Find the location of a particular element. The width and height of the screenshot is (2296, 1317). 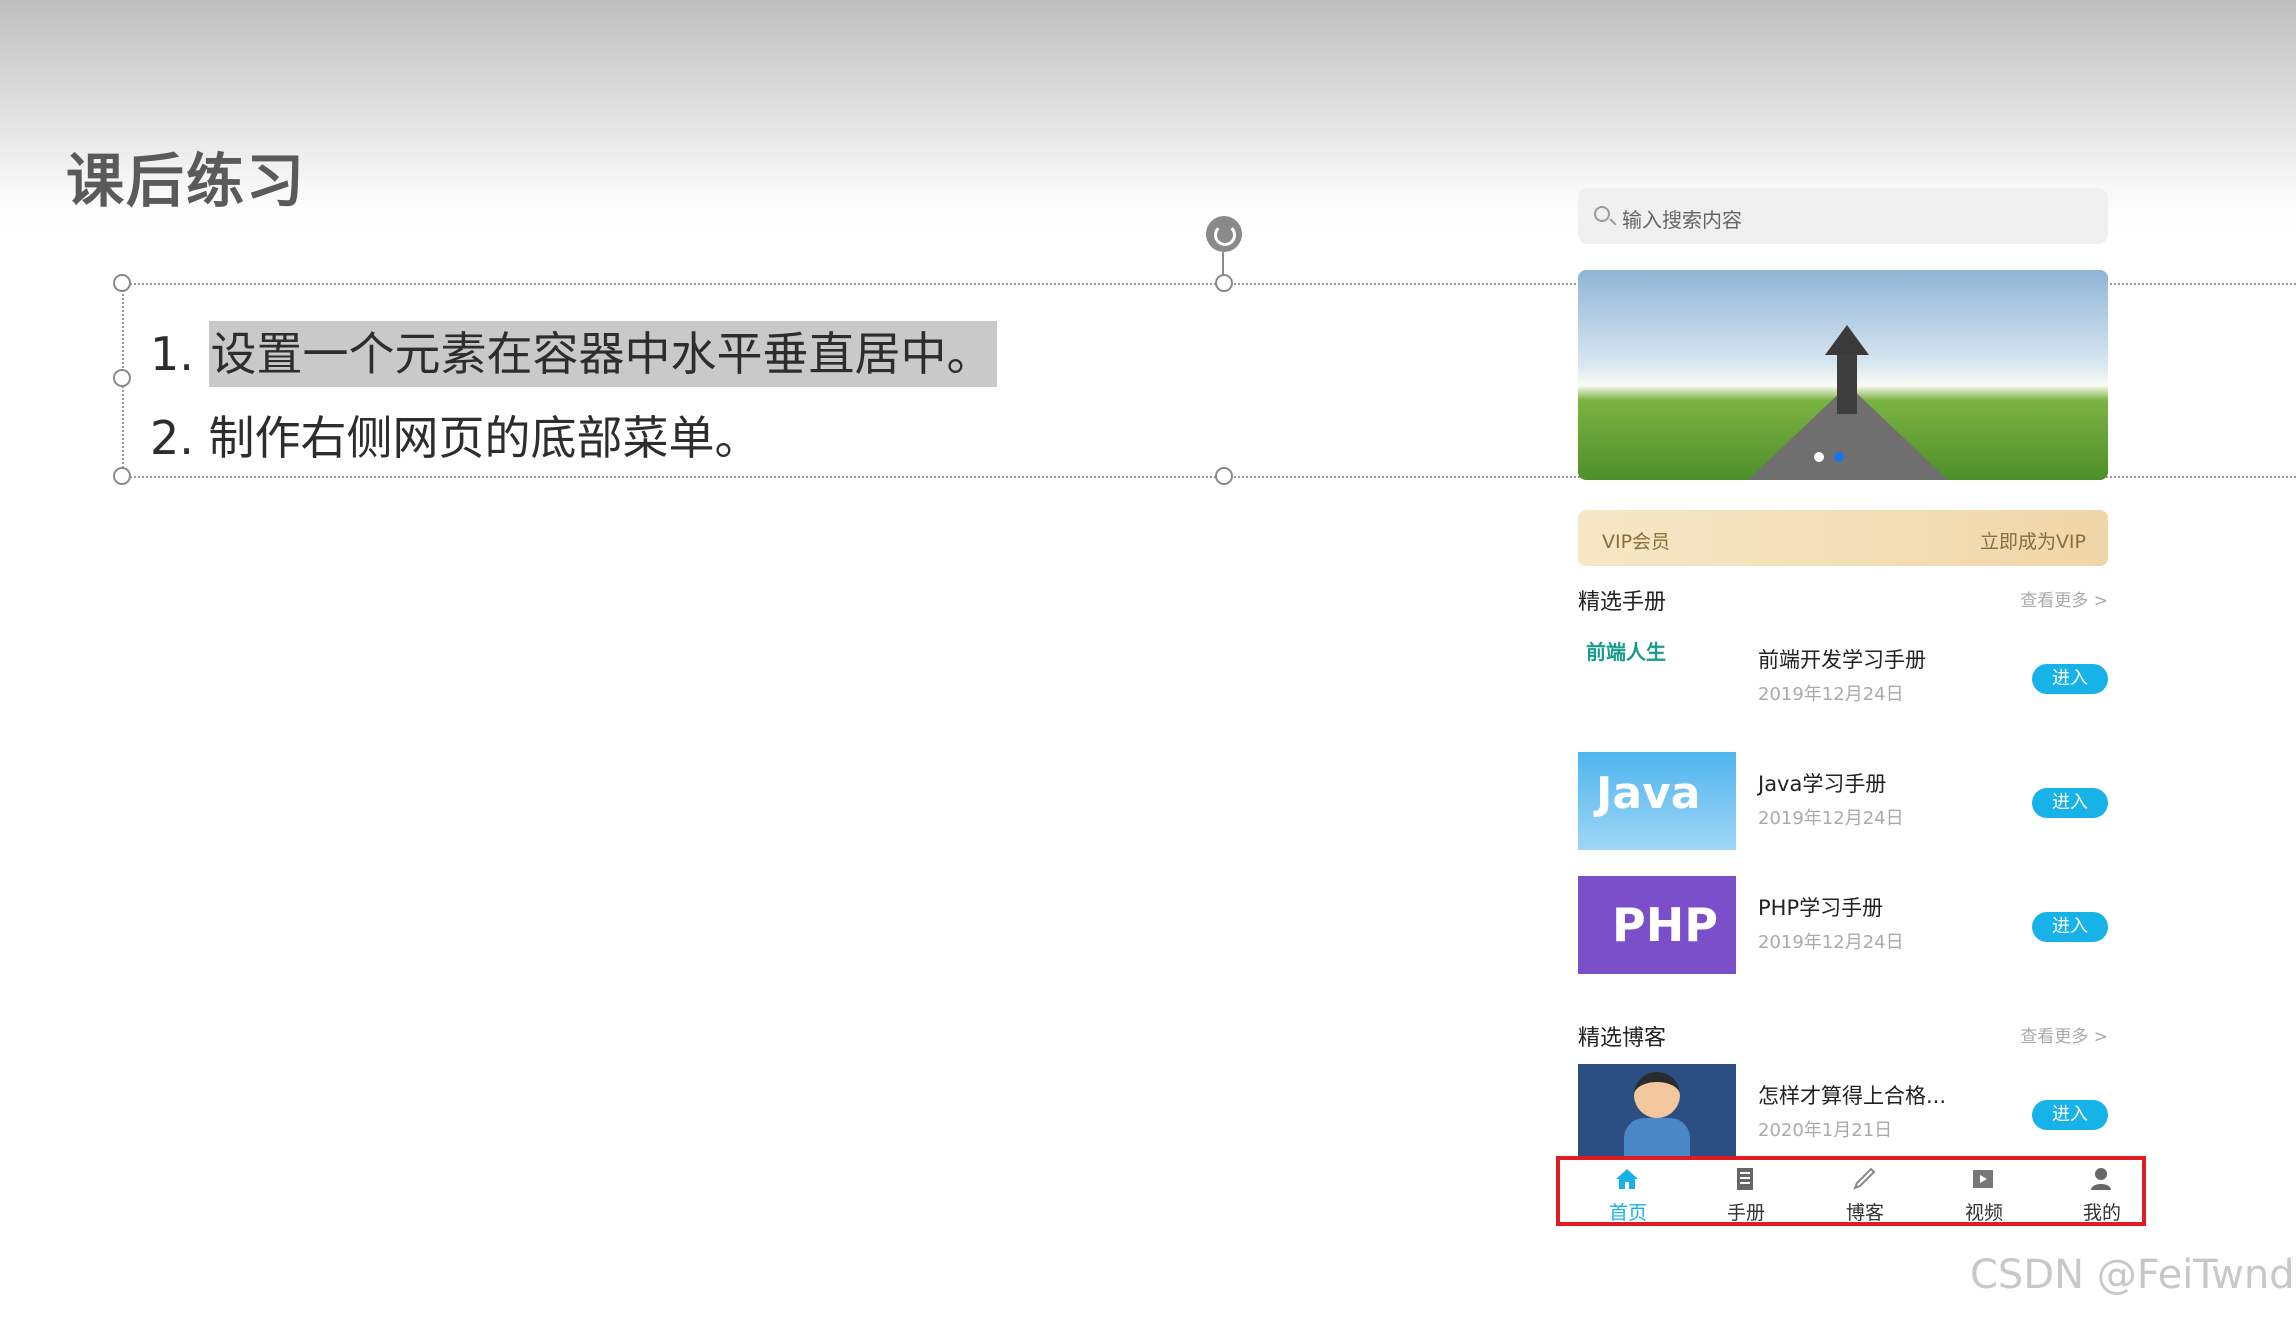

book-icon is located at coordinates (1745, 1179).